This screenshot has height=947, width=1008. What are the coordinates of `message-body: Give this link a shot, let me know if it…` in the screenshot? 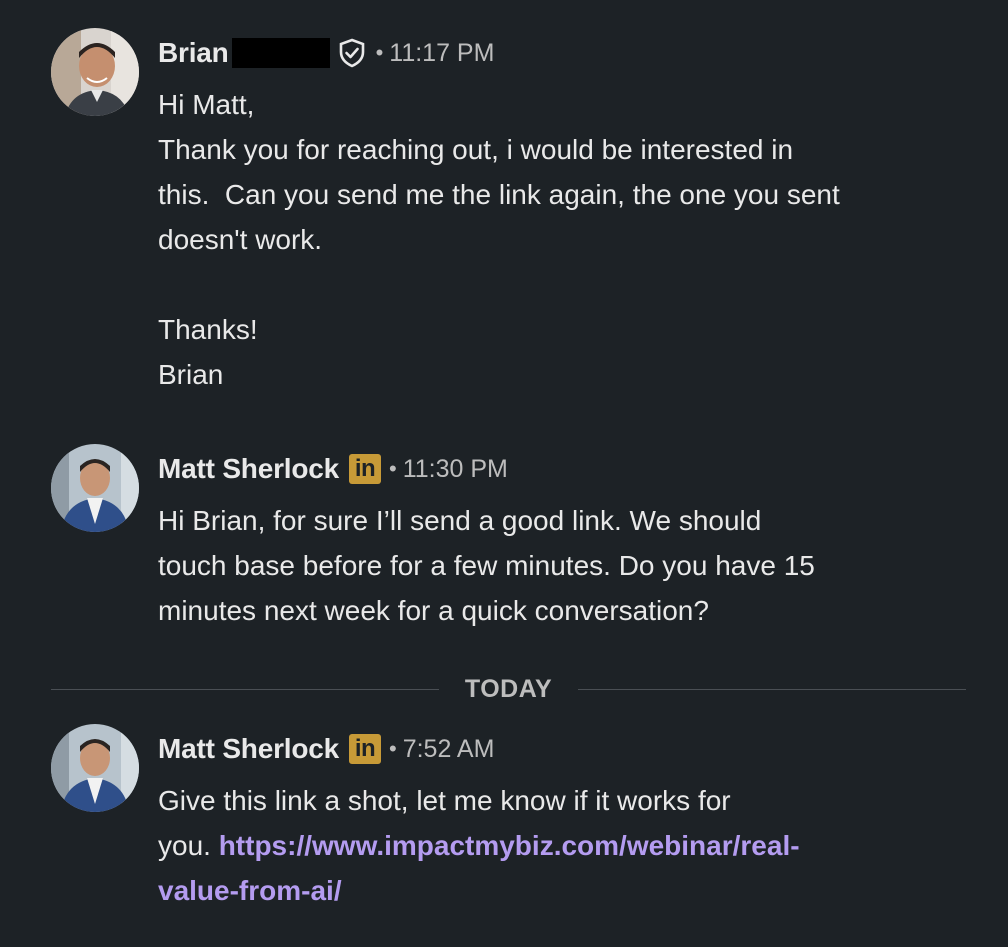 It's located at (479, 845).